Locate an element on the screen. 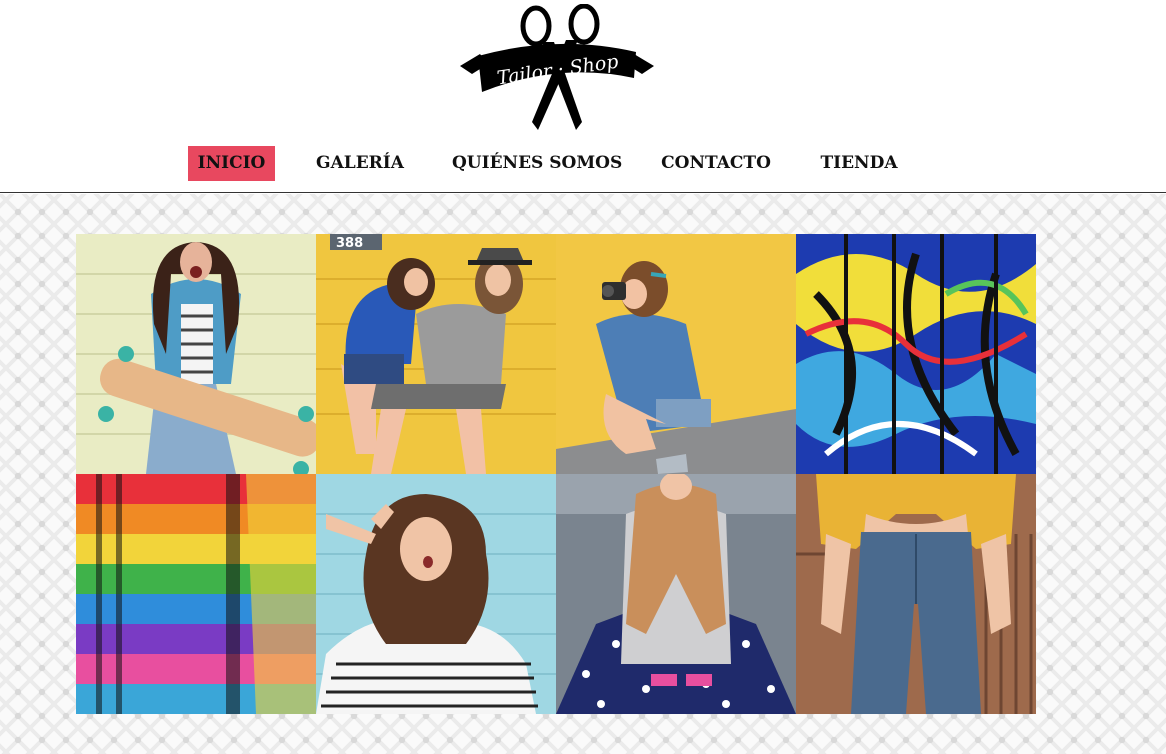 This screenshot has height=754, width=1166. nav-item-tienda: TIENDA is located at coordinates (859, 163).